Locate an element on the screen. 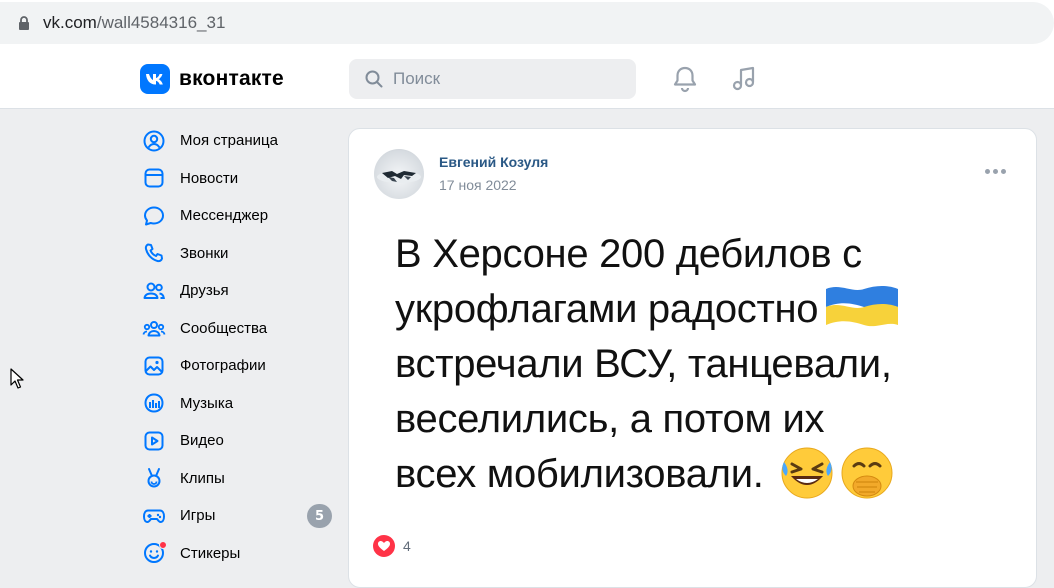 Image resolution: width=1054 pixels, height=588 pixels. search-input is located at coordinates (508, 79).